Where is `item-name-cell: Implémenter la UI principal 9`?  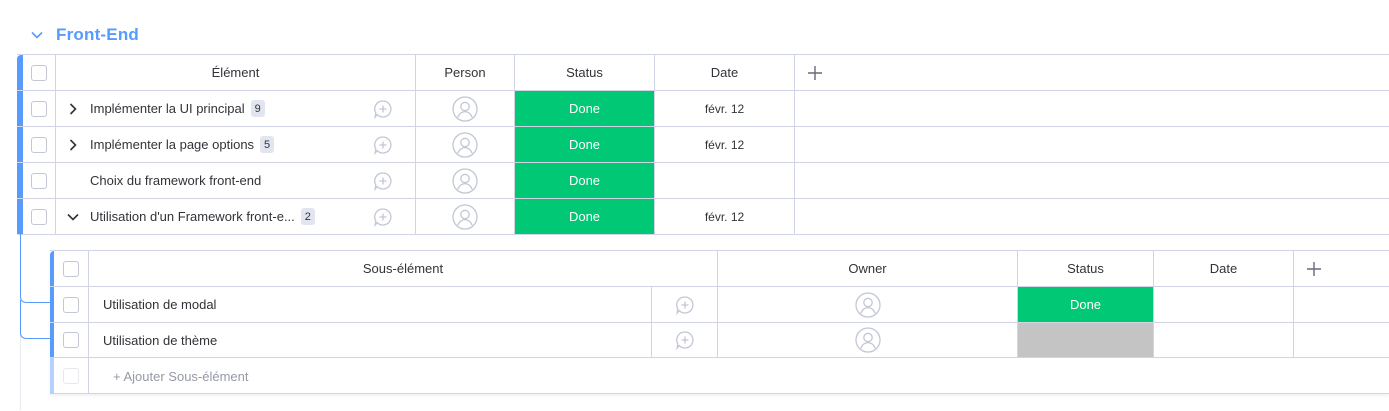
item-name-cell: Implémenter la UI principal 9 is located at coordinates (203, 108).